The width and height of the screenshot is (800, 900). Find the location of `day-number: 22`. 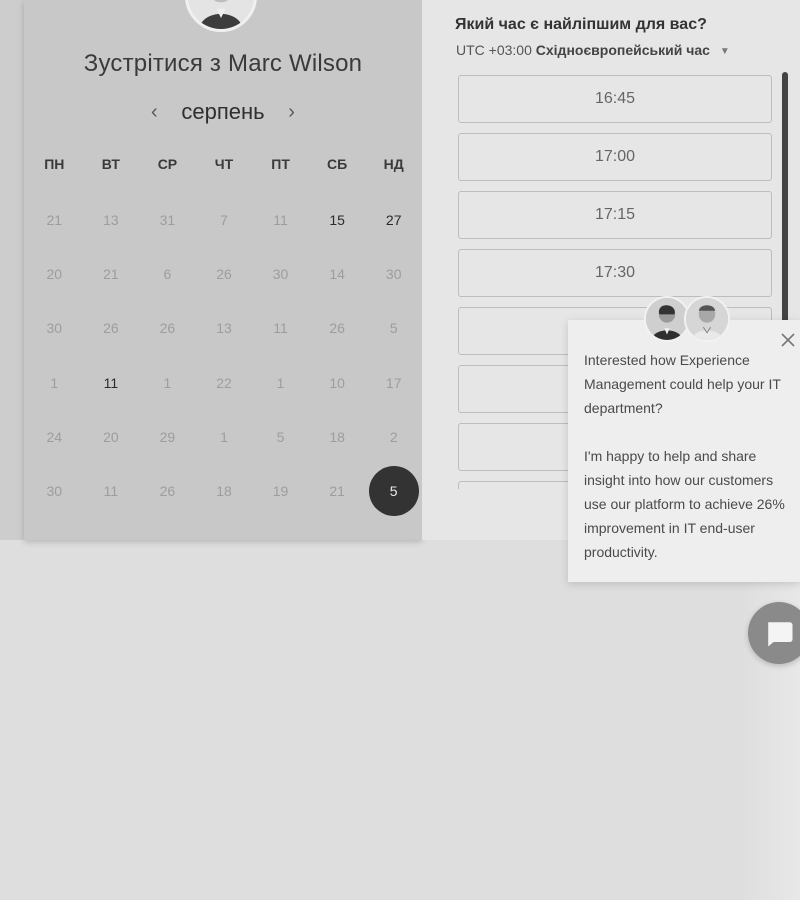

day-number: 22 is located at coordinates (224, 382).